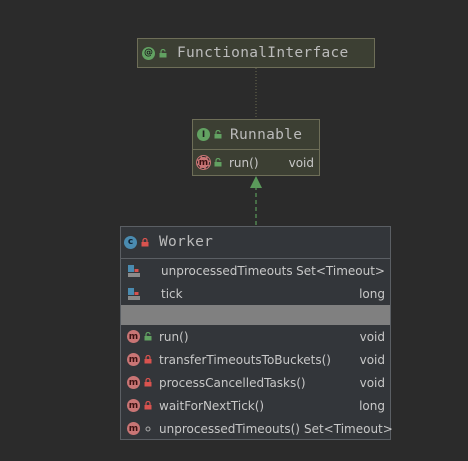  I want to click on method-row: m waitForNextTick() long, so click(255, 405).